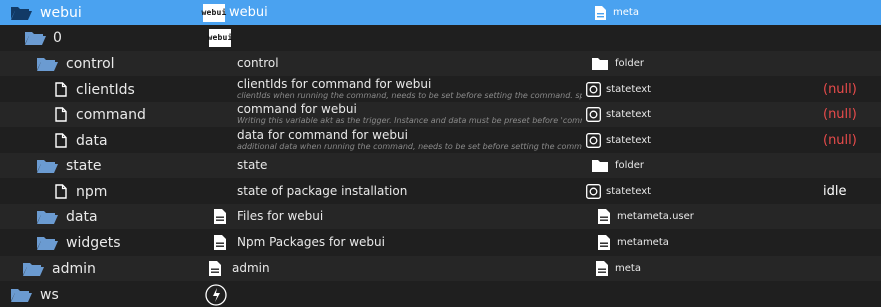  What do you see at coordinates (49, 294) in the screenshot?
I see `tree-row-name: ws` at bounding box center [49, 294].